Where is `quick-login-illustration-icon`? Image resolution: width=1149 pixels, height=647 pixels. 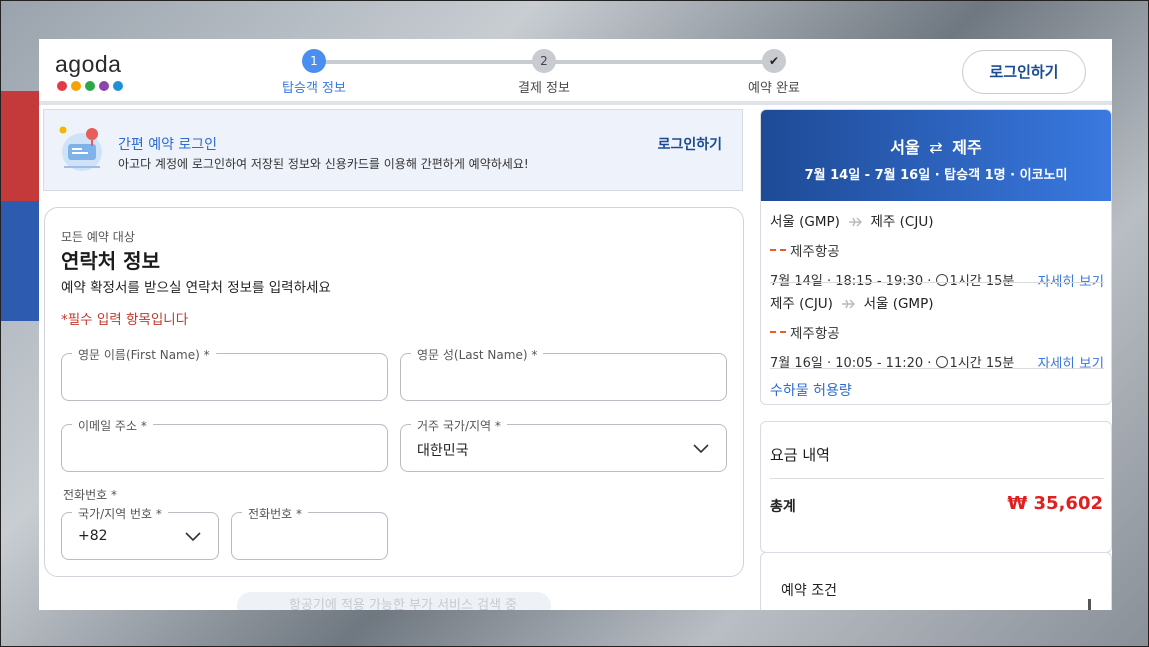 quick-login-illustration-icon is located at coordinates (80, 148).